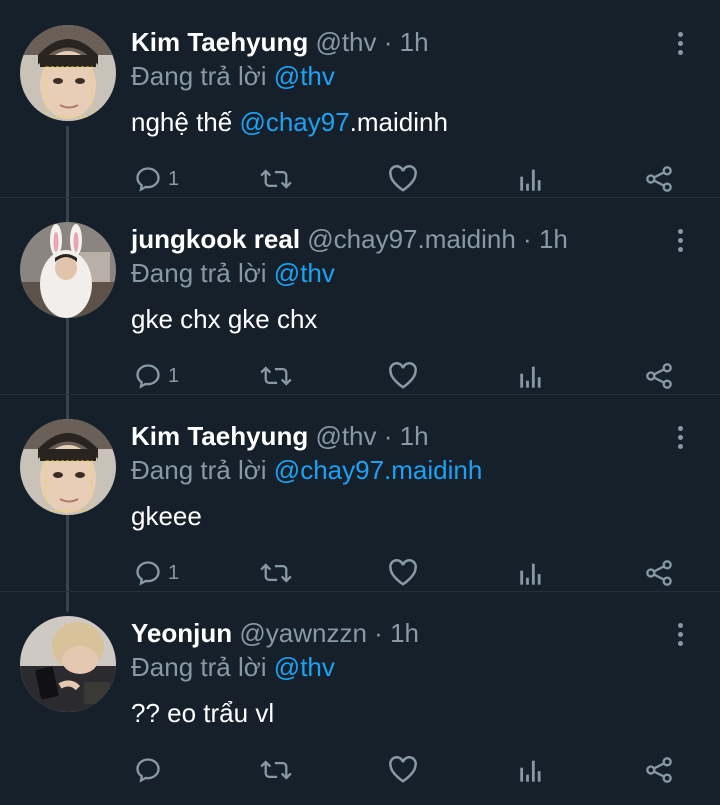 Image resolution: width=720 pixels, height=805 pixels. Describe the element at coordinates (294, 122) in the screenshot. I see `tweet-text-mention: @chay97` at that location.